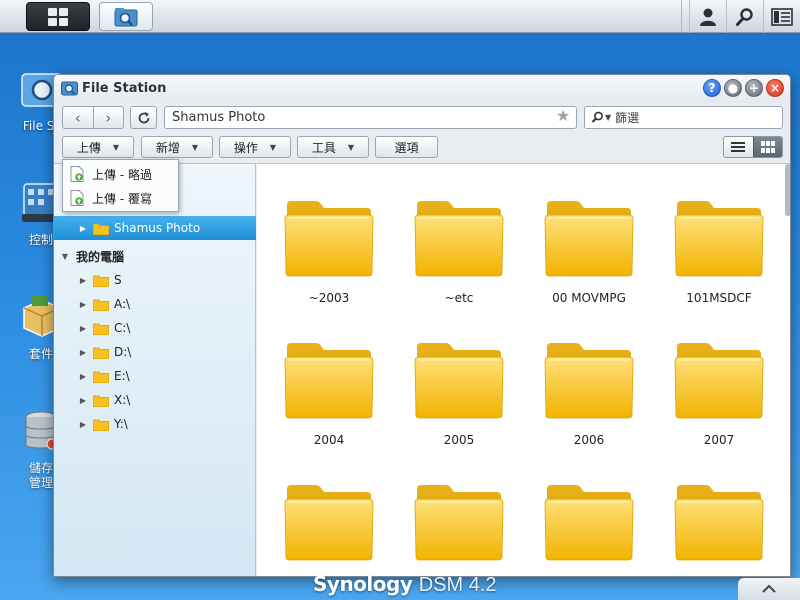 Image resolution: width=800 pixels, height=600 pixels. I want to click on folder-item: ~etc, so click(459, 252).